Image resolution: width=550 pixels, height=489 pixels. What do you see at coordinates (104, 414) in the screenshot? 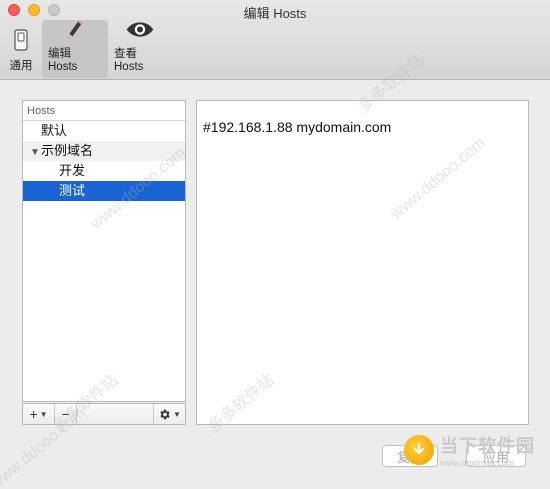
I see `sidebar-controls: + ▼ − ▼` at bounding box center [104, 414].